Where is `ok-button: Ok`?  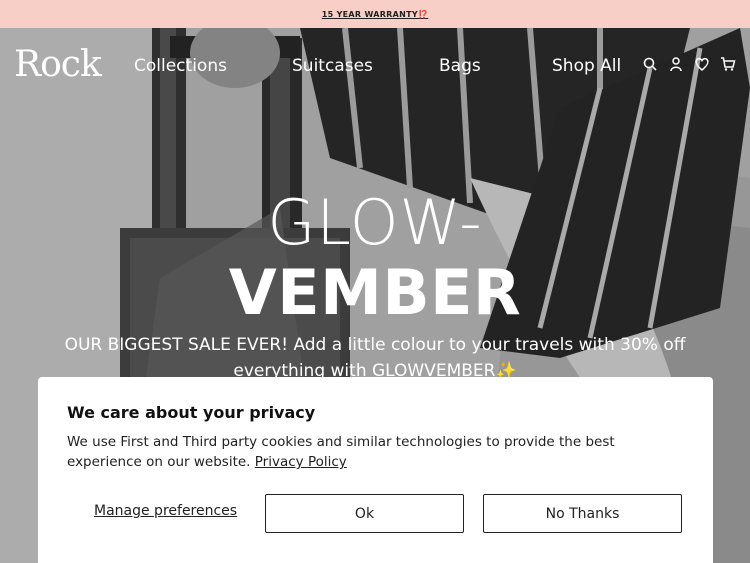
ok-button: Ok is located at coordinates (364, 513).